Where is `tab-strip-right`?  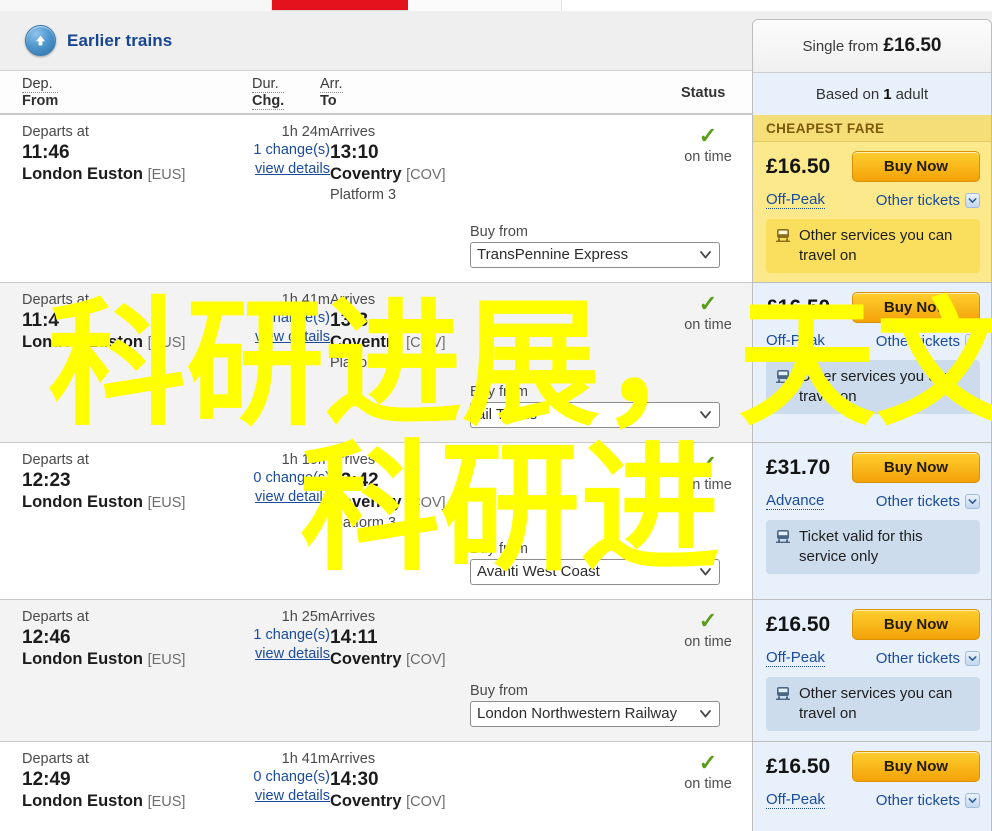 tab-strip-right is located at coordinates (777, 5).